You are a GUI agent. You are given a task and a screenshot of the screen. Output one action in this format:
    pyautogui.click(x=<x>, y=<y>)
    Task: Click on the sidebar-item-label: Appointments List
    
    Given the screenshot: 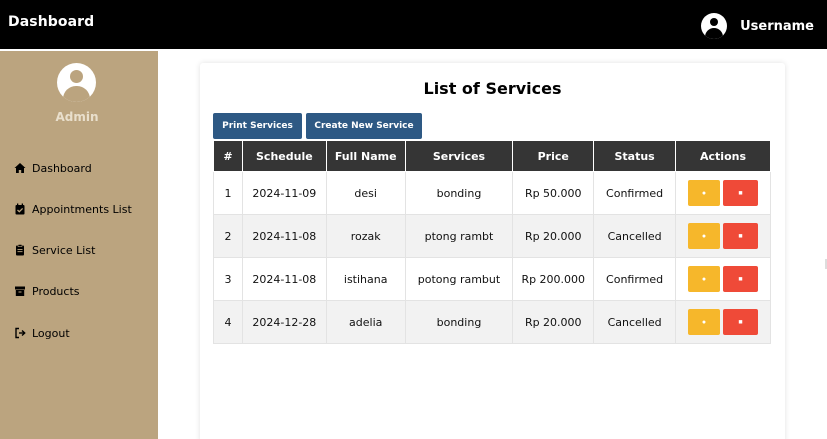 What is the action you would take?
    pyautogui.click(x=82, y=209)
    